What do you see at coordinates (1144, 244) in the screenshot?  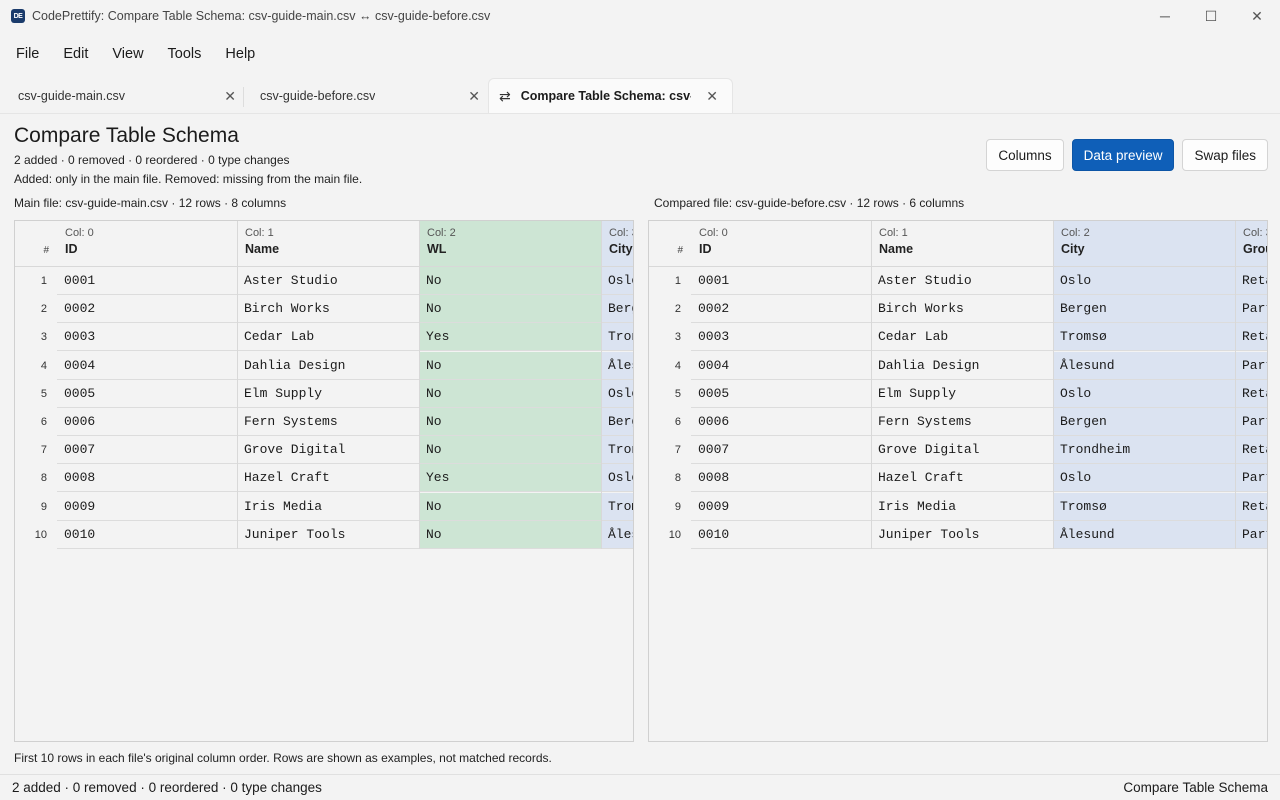 I see `column-header: Col: 2 City` at bounding box center [1144, 244].